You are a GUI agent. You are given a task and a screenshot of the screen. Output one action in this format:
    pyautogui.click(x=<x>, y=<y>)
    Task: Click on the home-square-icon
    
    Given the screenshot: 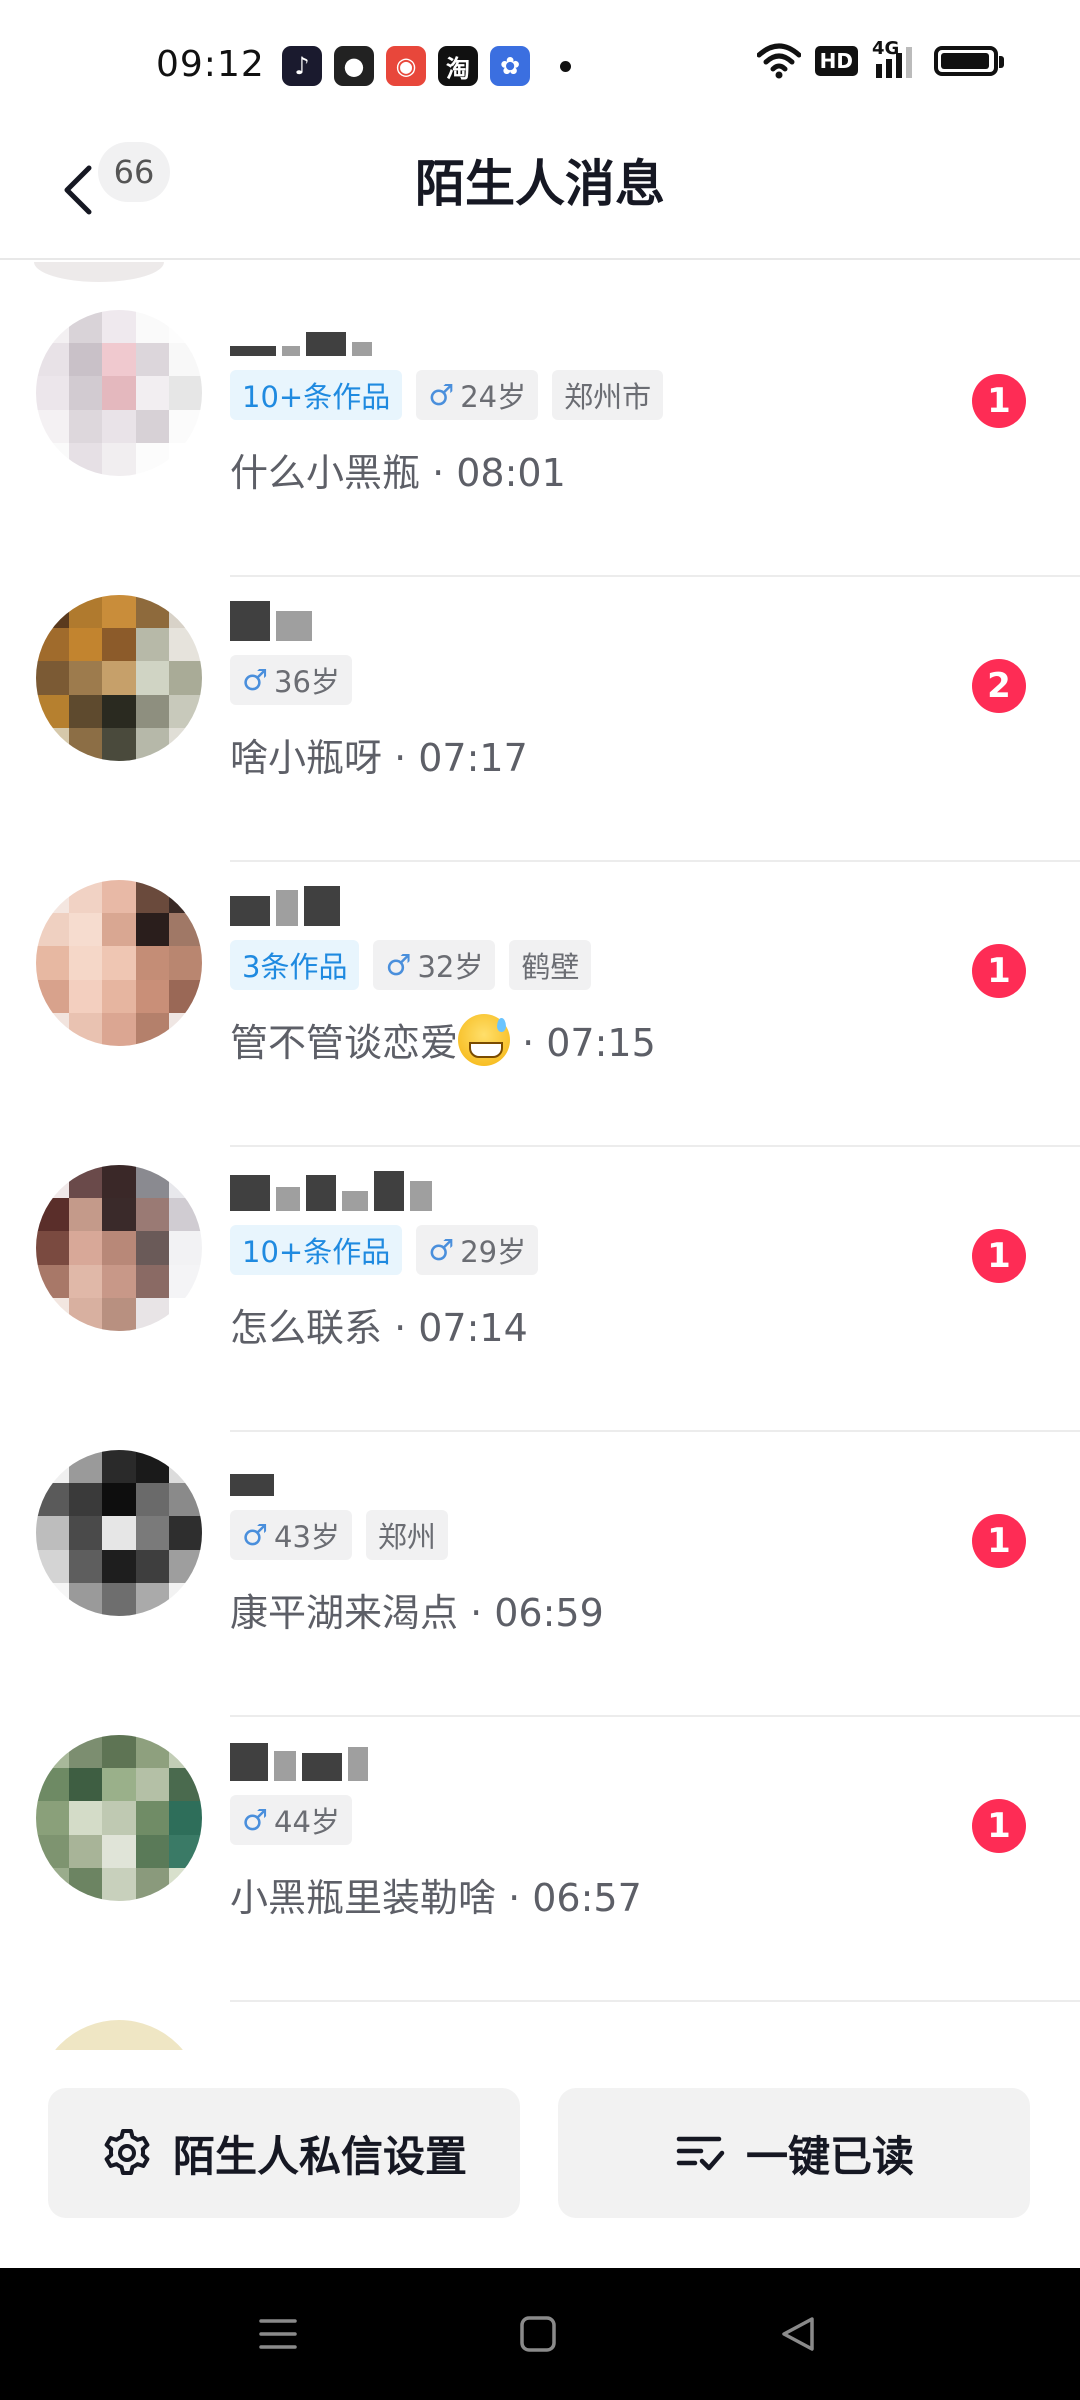 What is the action you would take?
    pyautogui.click(x=538, y=2334)
    